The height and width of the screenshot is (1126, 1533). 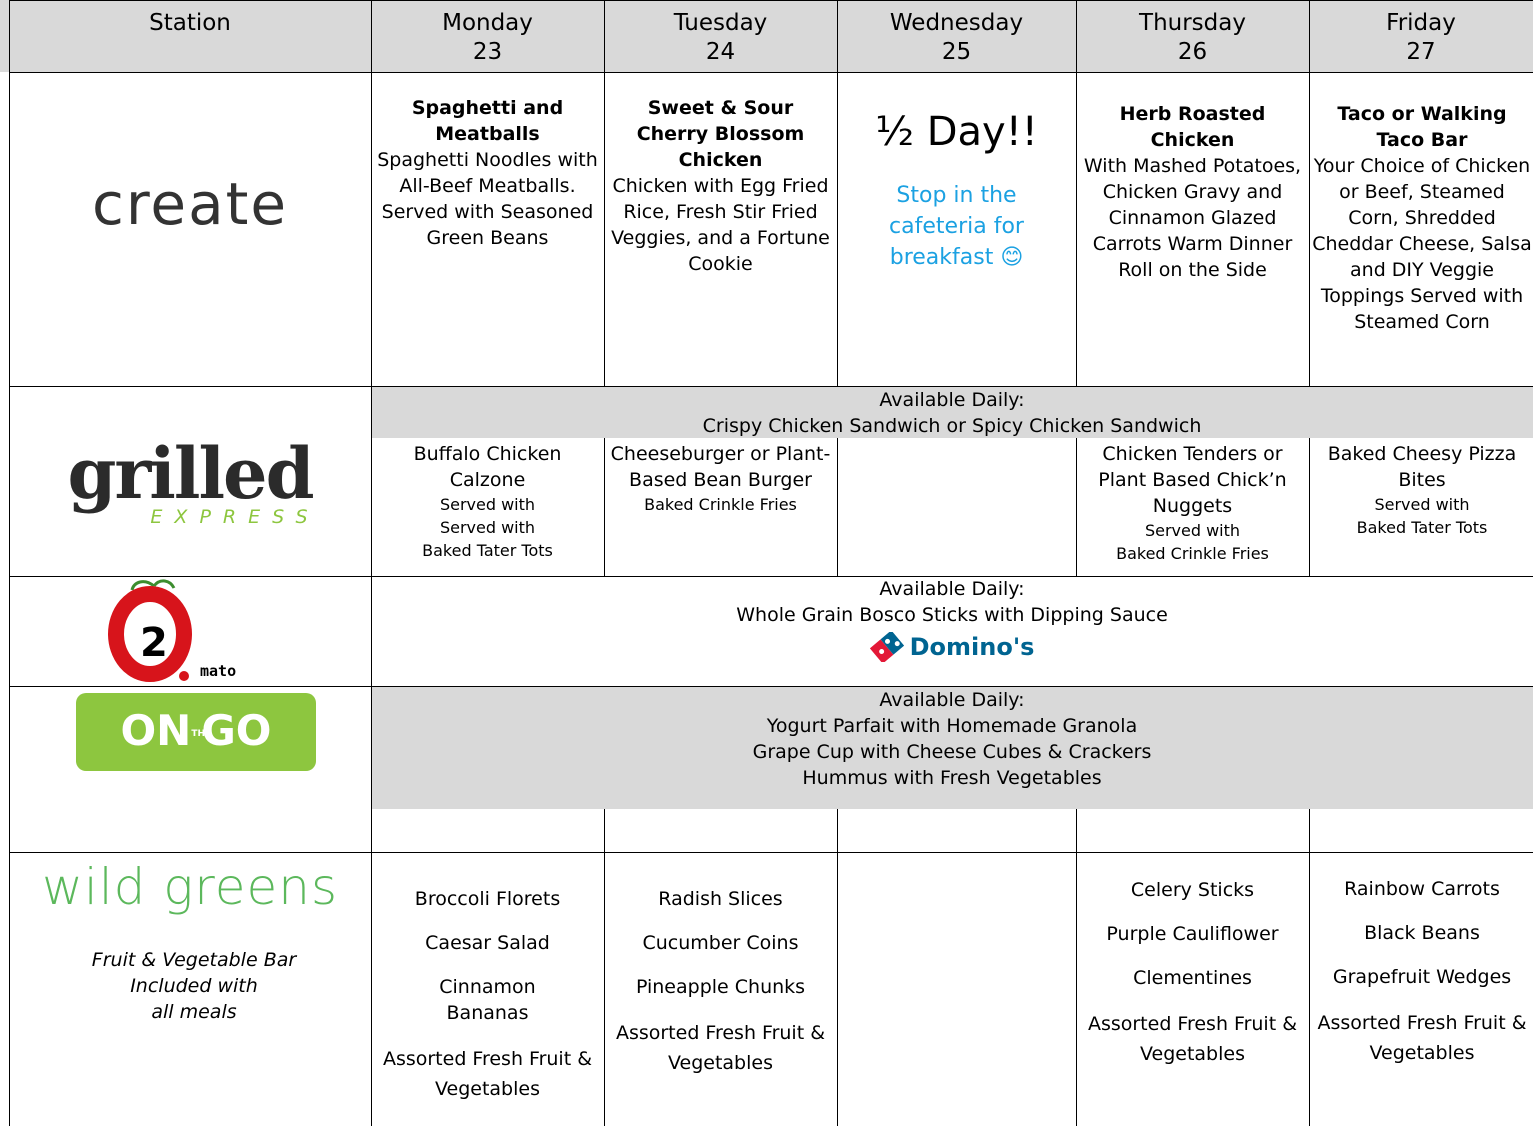 What do you see at coordinates (1421, 52) in the screenshot?
I see `day-date: 27` at bounding box center [1421, 52].